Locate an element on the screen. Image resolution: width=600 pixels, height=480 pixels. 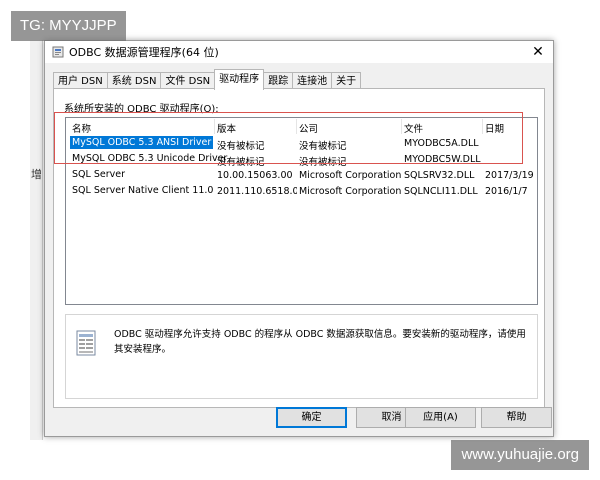
driver-date: 2016/1/7 is located at coordinates (506, 191).